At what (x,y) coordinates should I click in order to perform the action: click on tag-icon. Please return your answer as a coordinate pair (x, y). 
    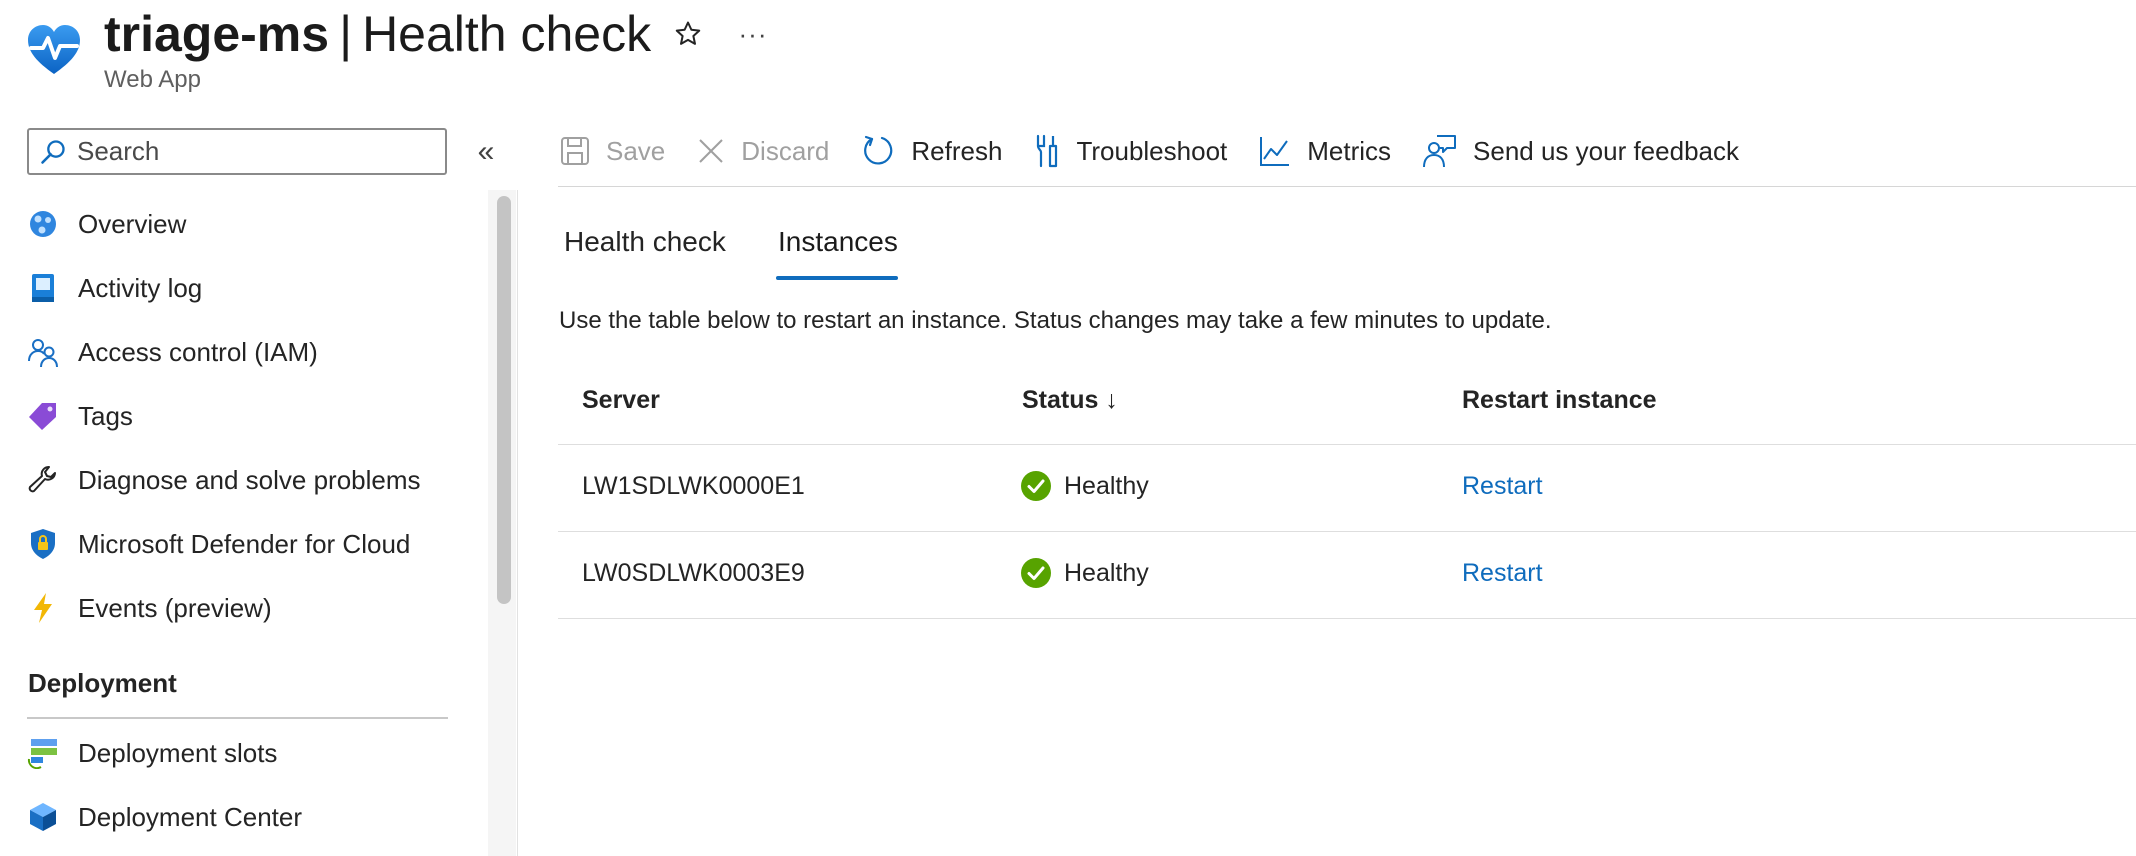
    Looking at the image, I should click on (43, 416).